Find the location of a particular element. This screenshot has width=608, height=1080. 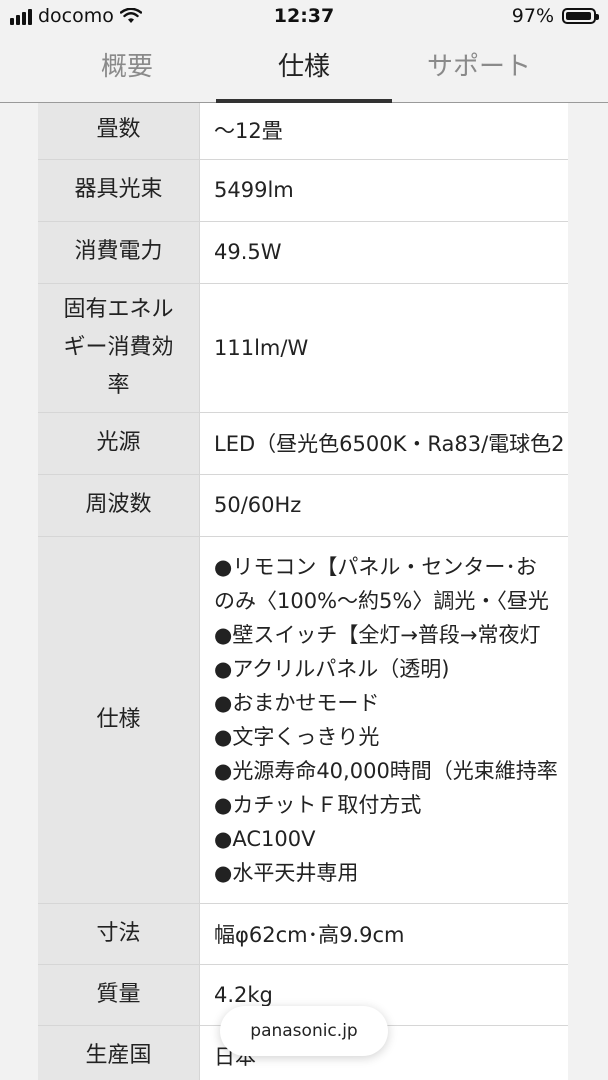

spec-value: ～12畳 is located at coordinates (383, 131).